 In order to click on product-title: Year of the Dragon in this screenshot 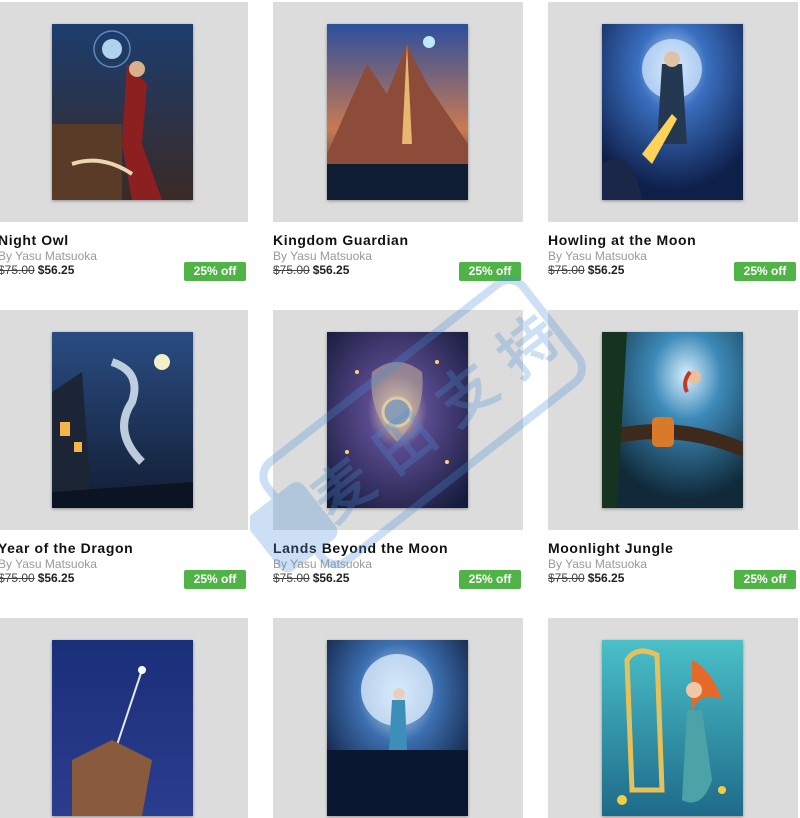, I will do `click(66, 548)`.